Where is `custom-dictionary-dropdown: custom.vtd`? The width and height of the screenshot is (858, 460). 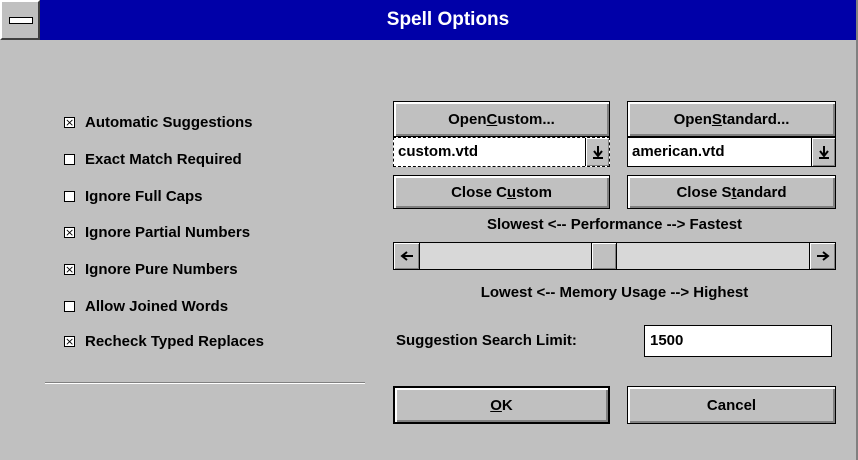 custom-dictionary-dropdown: custom.vtd is located at coordinates (501, 152).